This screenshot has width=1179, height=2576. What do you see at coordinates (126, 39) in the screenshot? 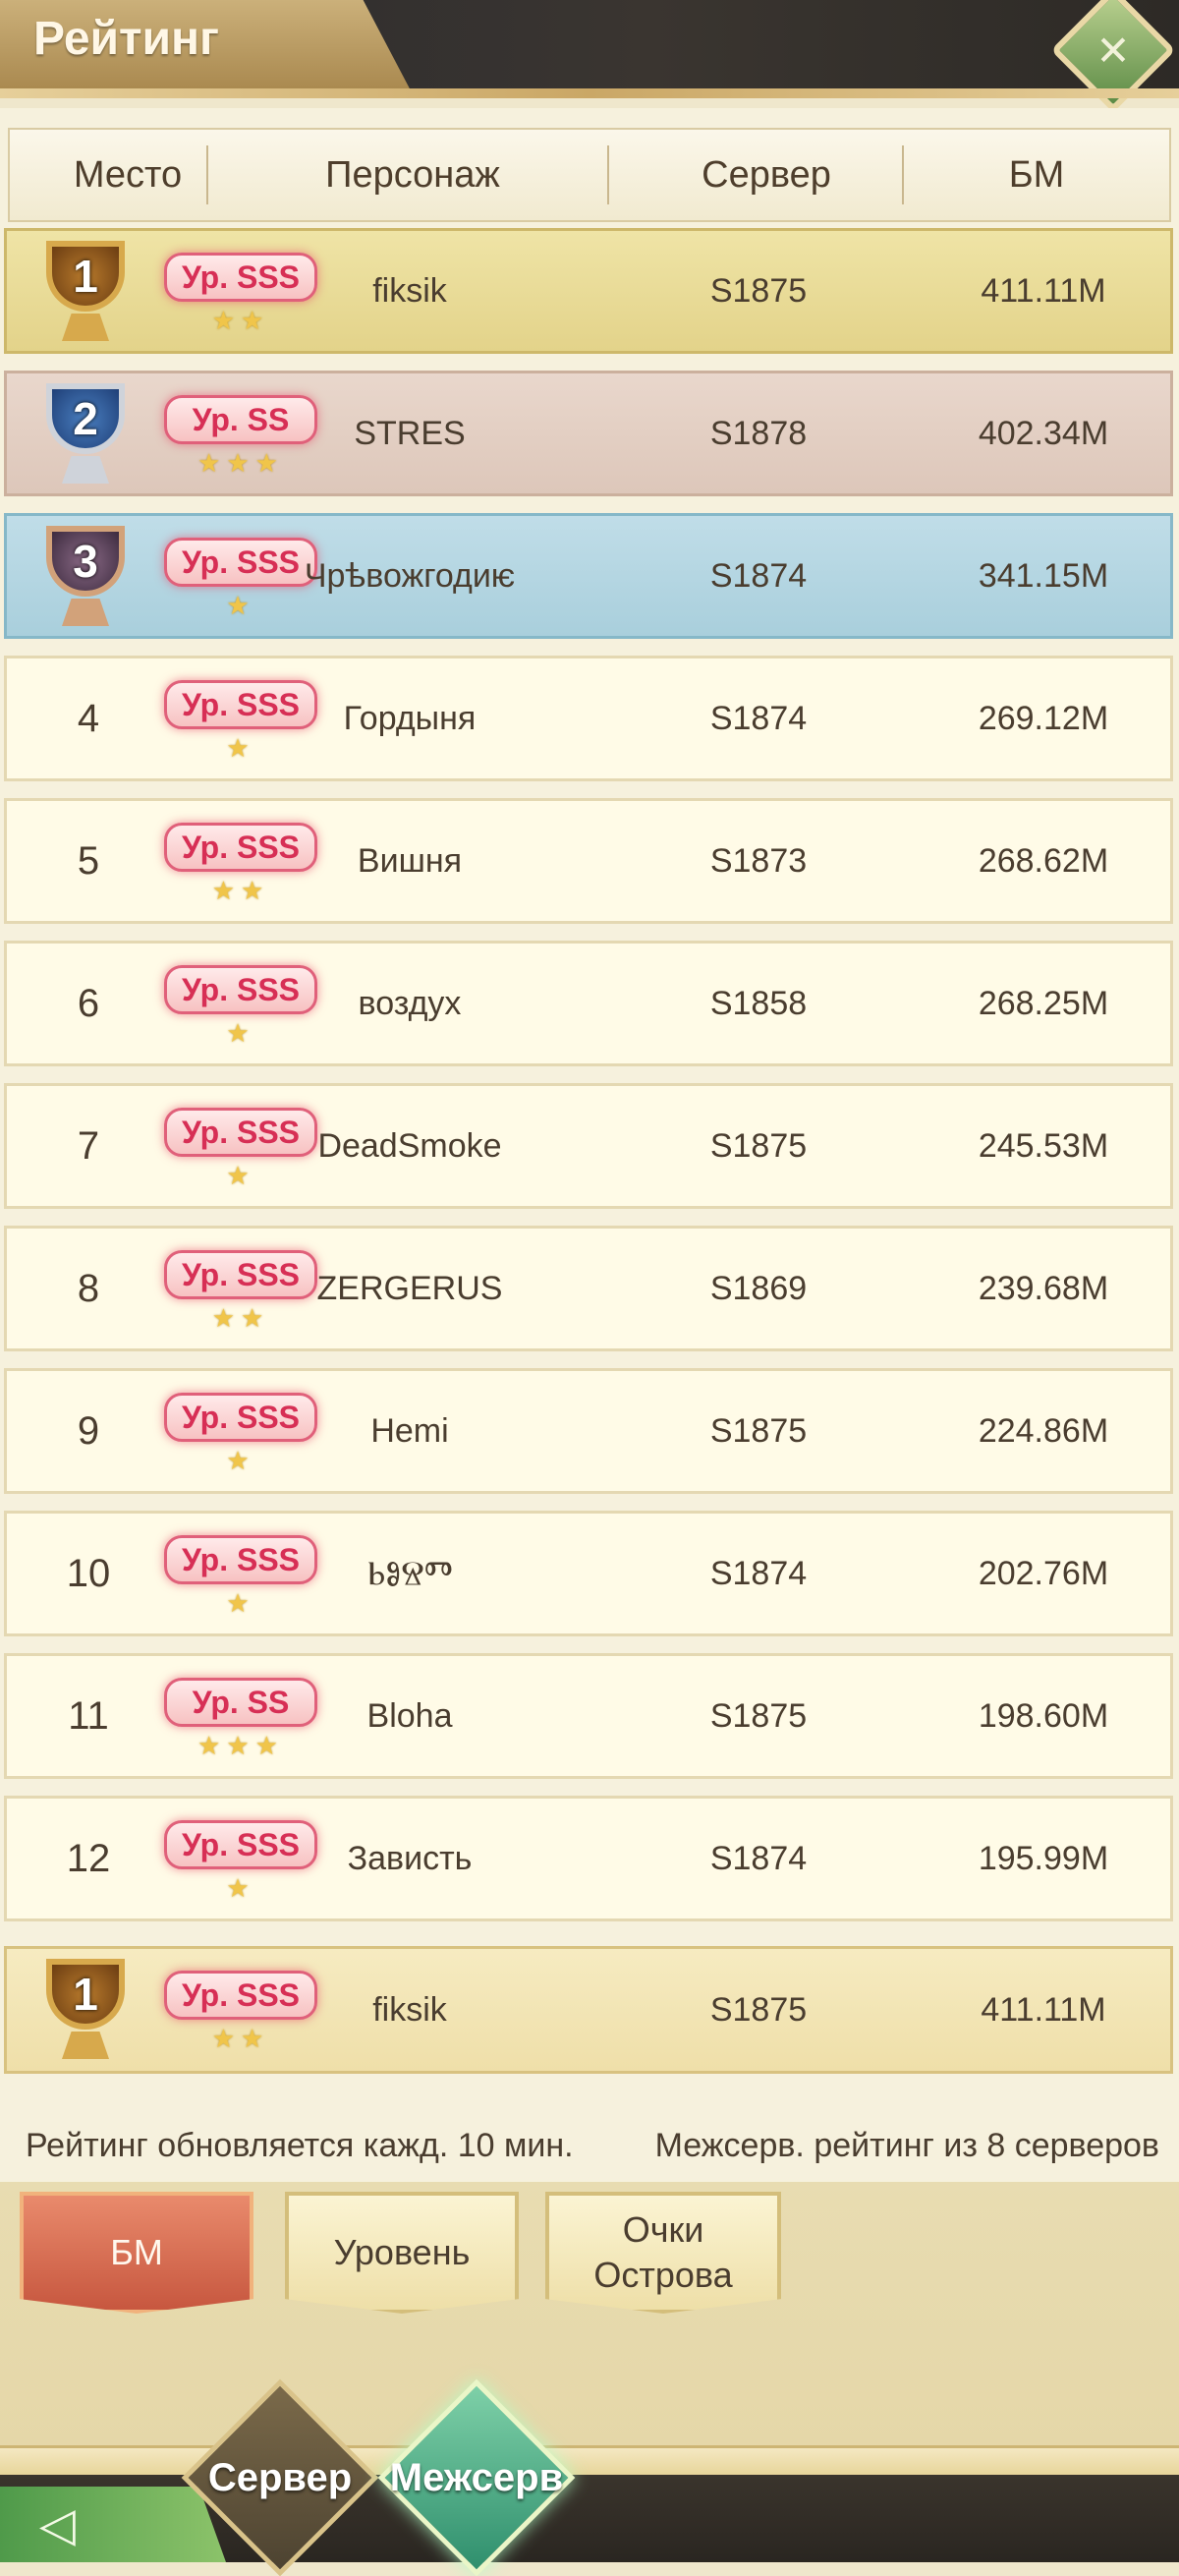
I see `page-title: Рейтинг` at bounding box center [126, 39].